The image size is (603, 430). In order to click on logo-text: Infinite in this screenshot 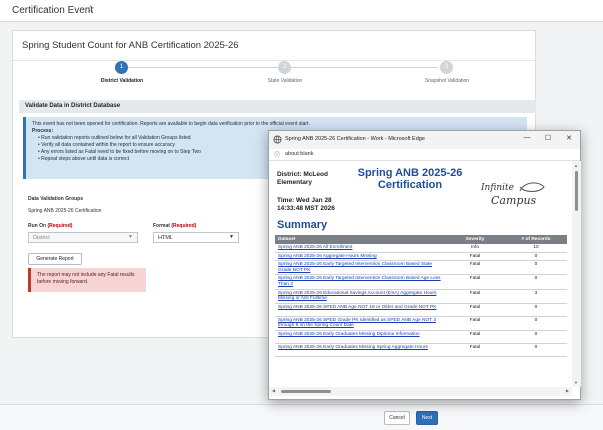, I will do `click(497, 188)`.